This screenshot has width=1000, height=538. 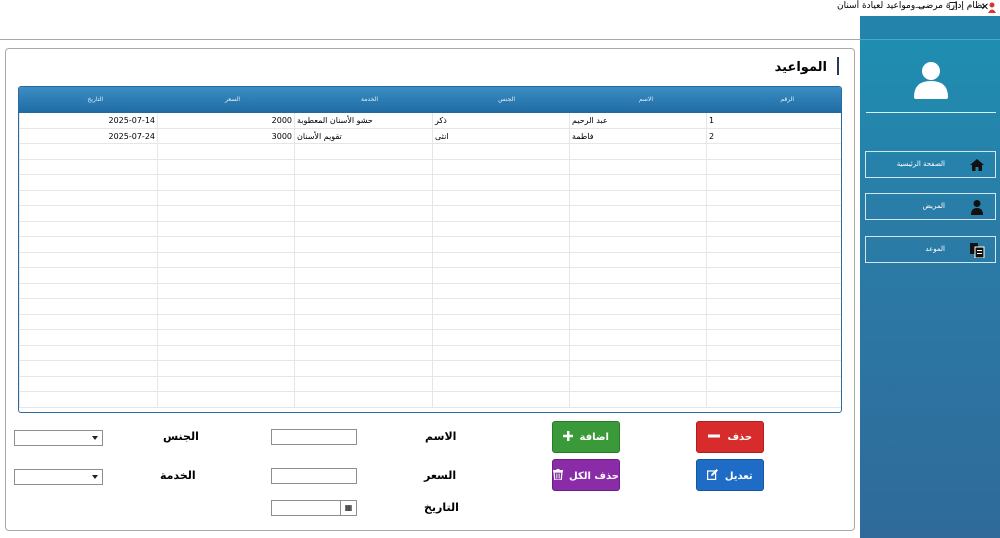 I want to click on column-header-name: الاسم, so click(x=646, y=99).